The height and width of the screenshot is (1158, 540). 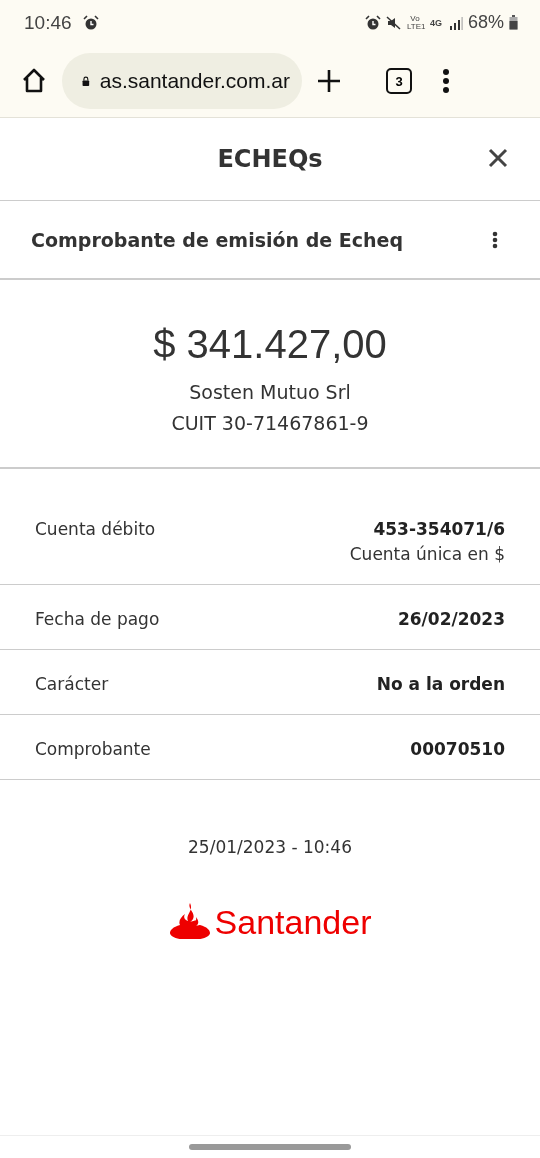 I want to click on payee-cuit: CUIT 30-71467861-9, so click(x=270, y=423).